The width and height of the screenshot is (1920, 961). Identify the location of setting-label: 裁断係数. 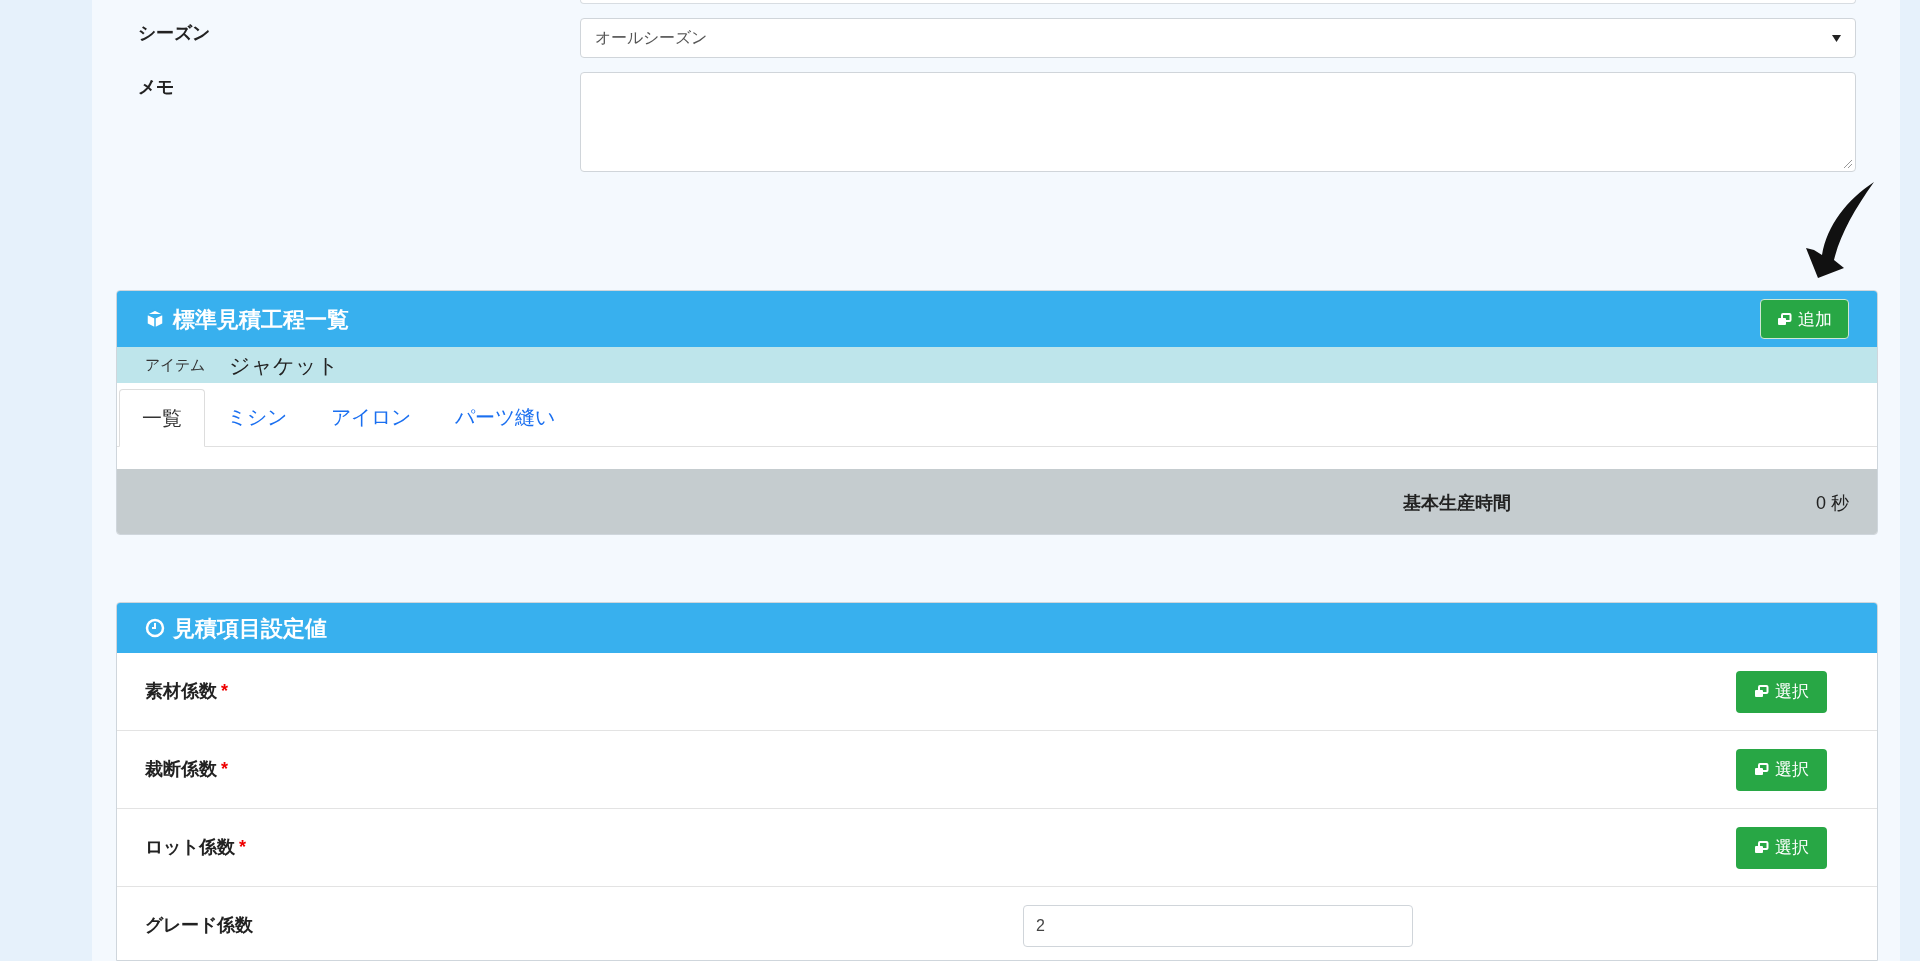
(181, 769).